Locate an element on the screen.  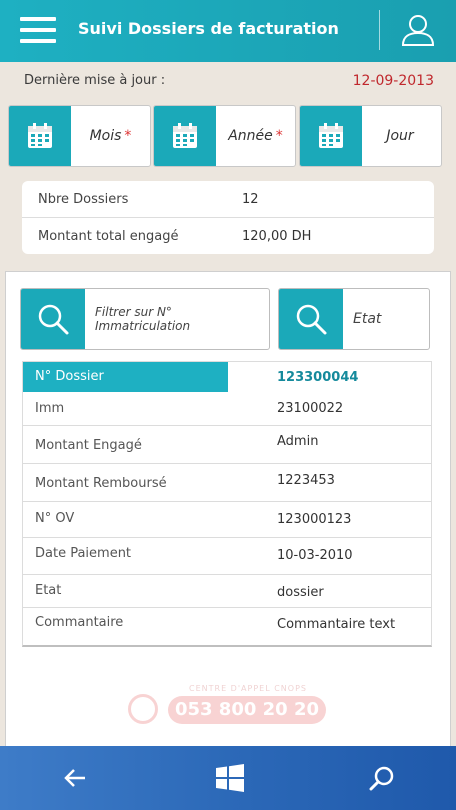
day-label: Jour is located at coordinates (401, 136).